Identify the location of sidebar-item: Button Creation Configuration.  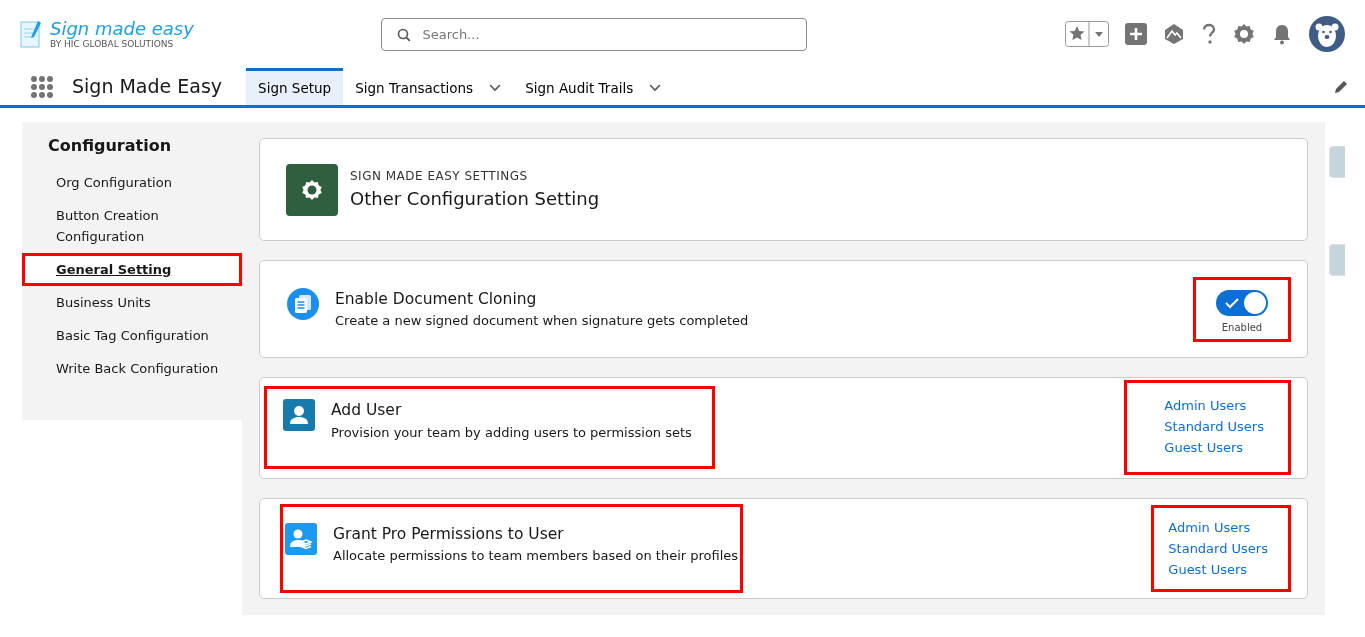
(132, 226).